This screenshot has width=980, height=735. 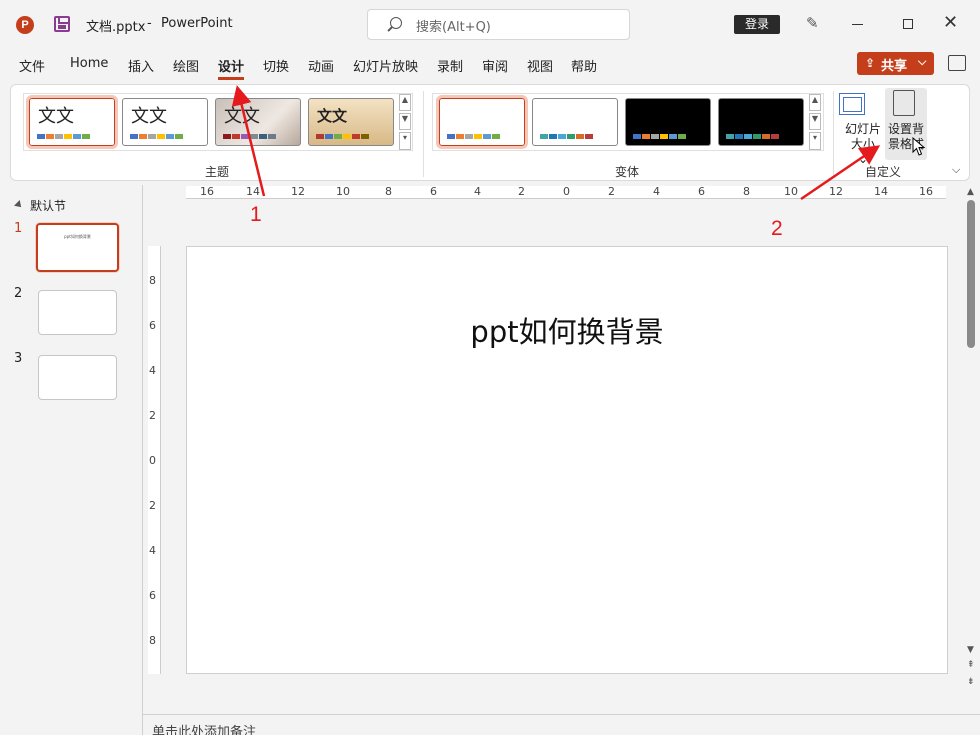 What do you see at coordinates (207, 191) in the screenshot?
I see `ruler-tick: 16` at bounding box center [207, 191].